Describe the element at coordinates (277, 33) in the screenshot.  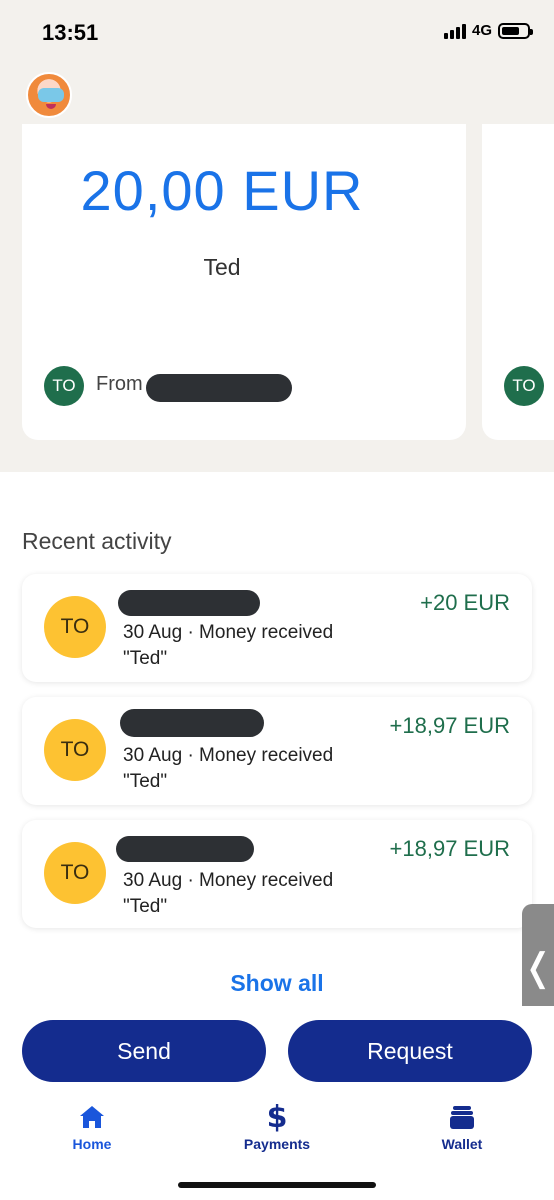
I see `status-bar: 13:51 4G` at that location.